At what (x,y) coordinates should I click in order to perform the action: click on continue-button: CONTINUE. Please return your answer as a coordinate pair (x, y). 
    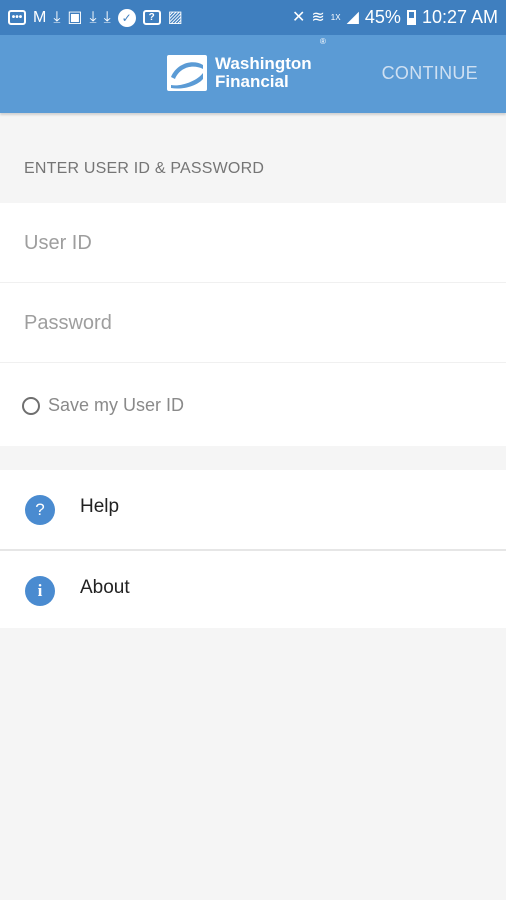
    Looking at the image, I should click on (430, 73).